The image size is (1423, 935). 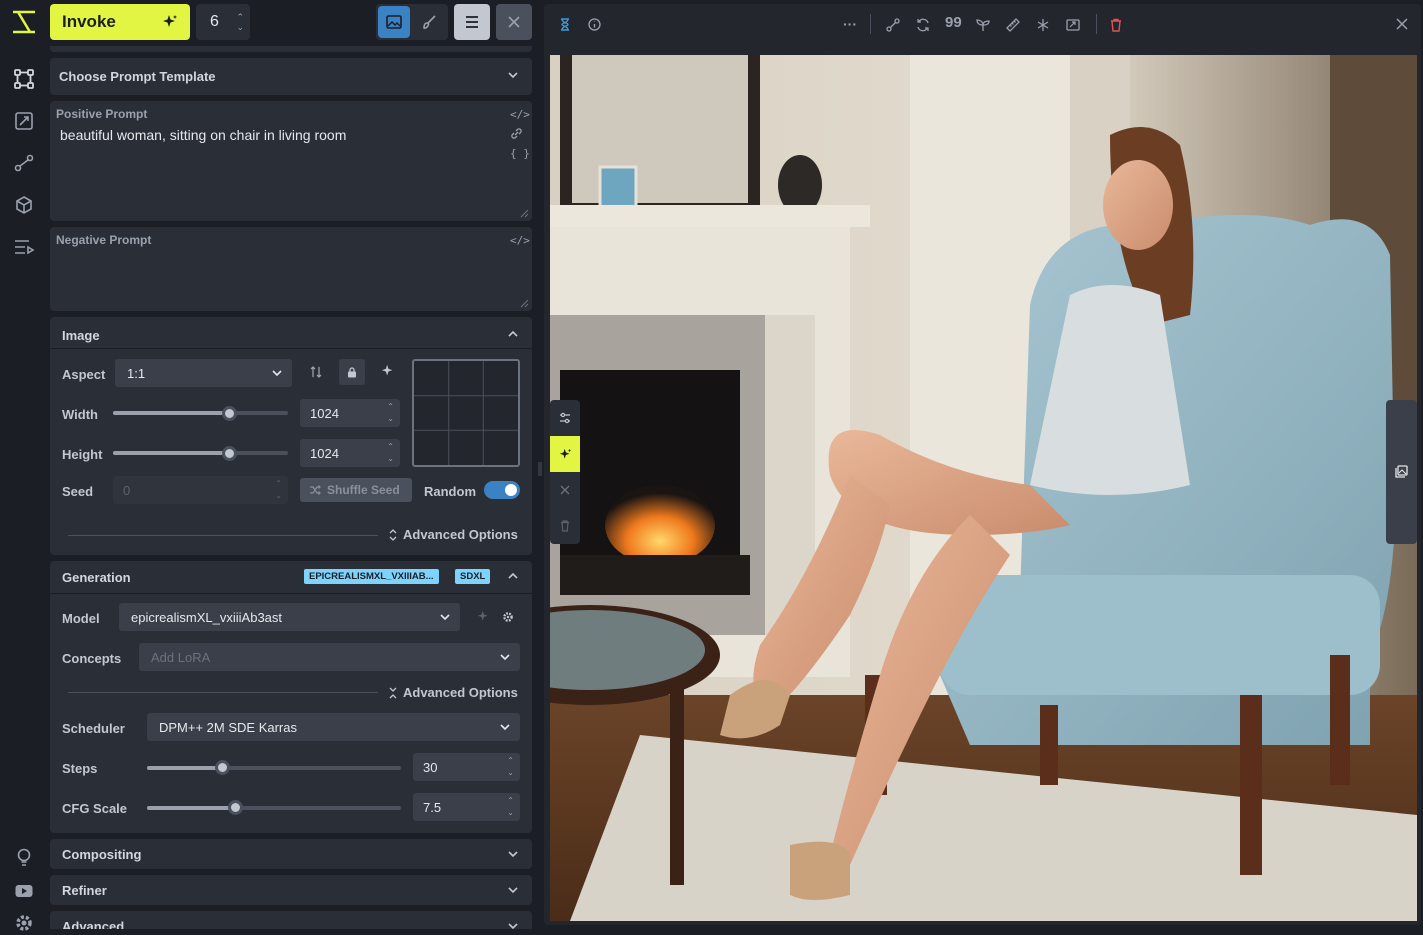 What do you see at coordinates (24, 857) in the screenshot?
I see `lightbulb-icon` at bounding box center [24, 857].